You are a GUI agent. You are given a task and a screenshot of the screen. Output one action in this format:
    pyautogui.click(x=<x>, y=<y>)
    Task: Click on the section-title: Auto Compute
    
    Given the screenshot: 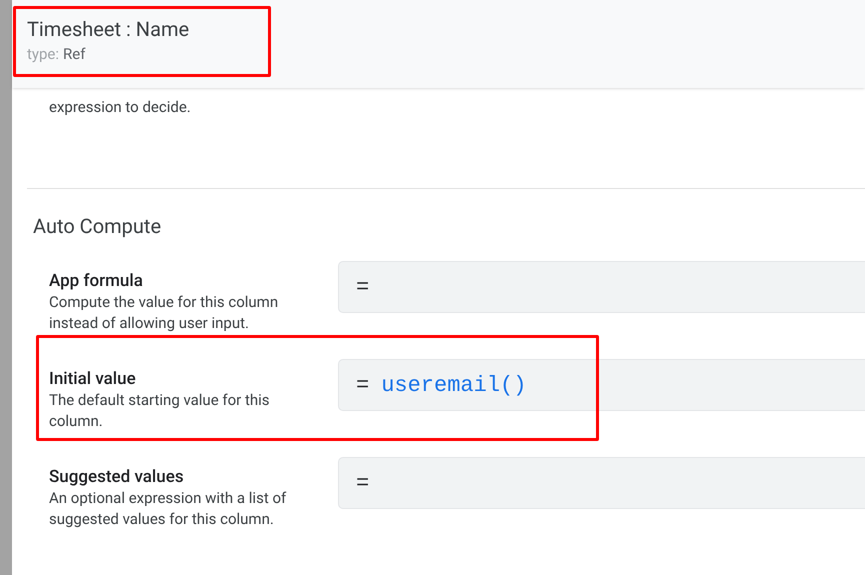 What is the action you would take?
    pyautogui.click(x=97, y=226)
    